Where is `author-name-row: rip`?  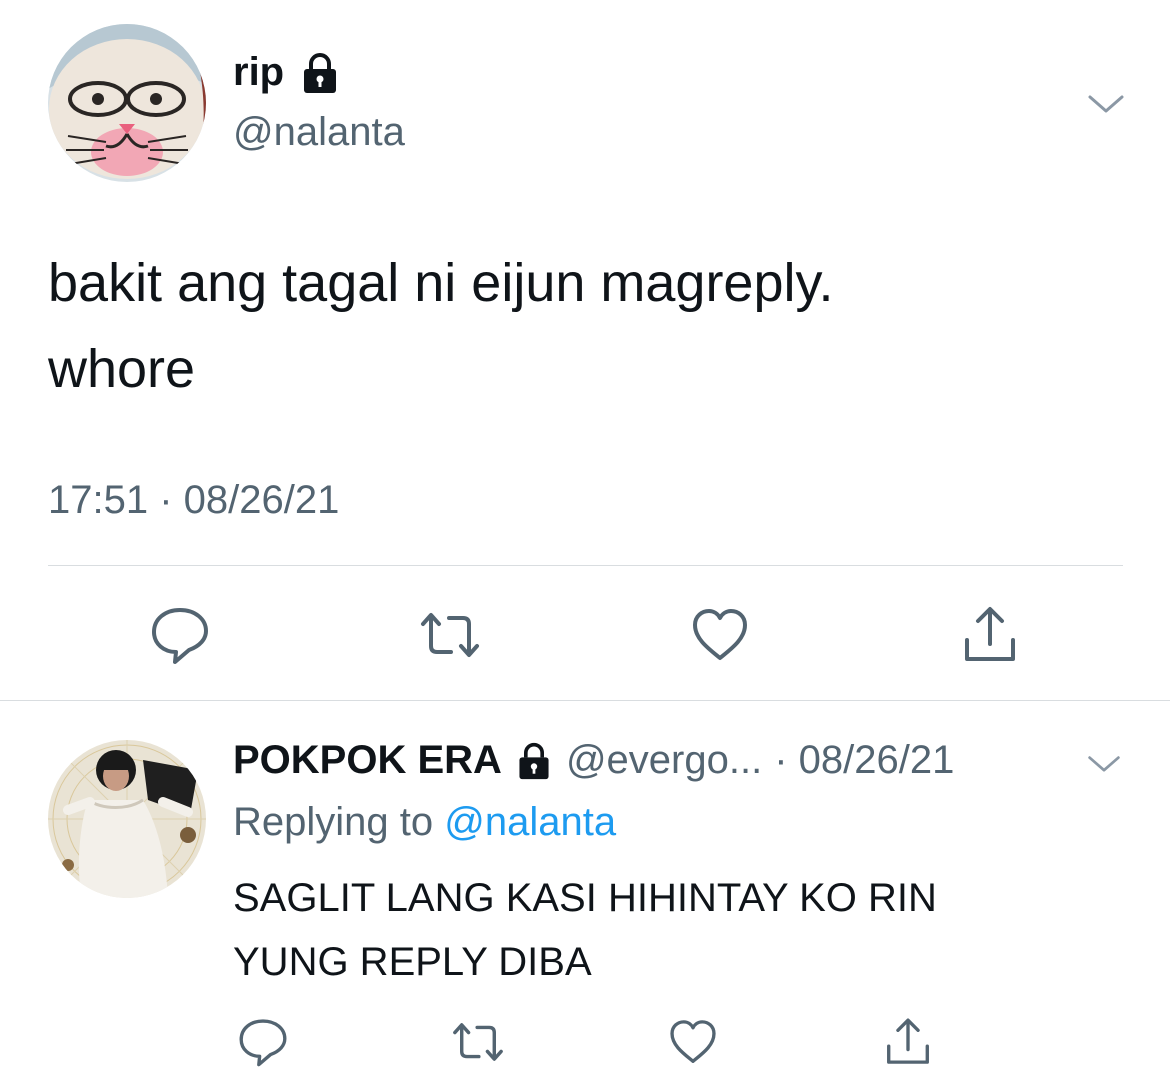
author-name-row: rip is located at coordinates (287, 72).